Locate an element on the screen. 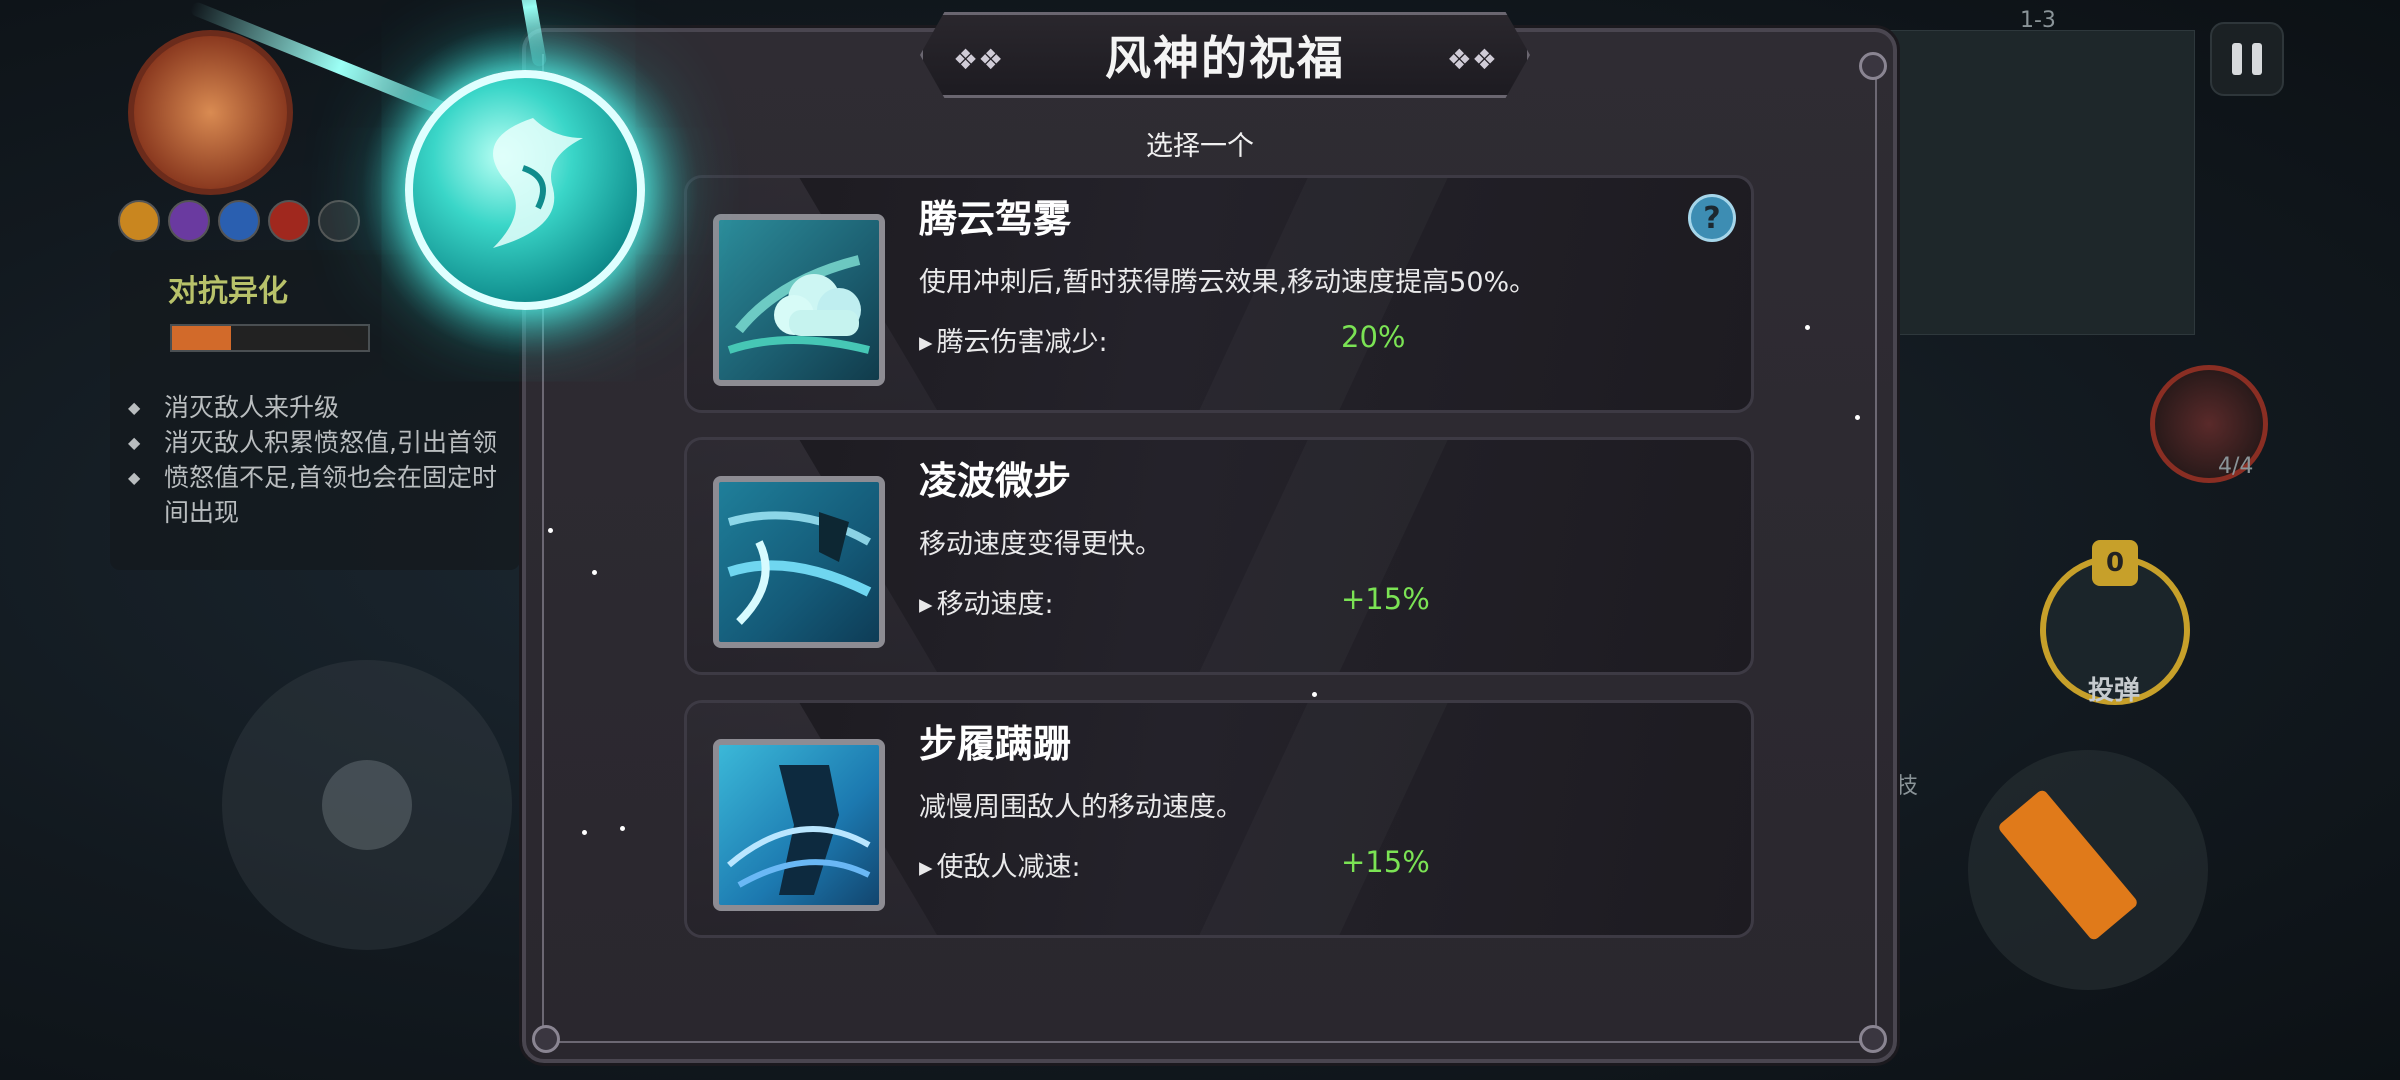  wind-god-orb-icon is located at coordinates (525, 190).